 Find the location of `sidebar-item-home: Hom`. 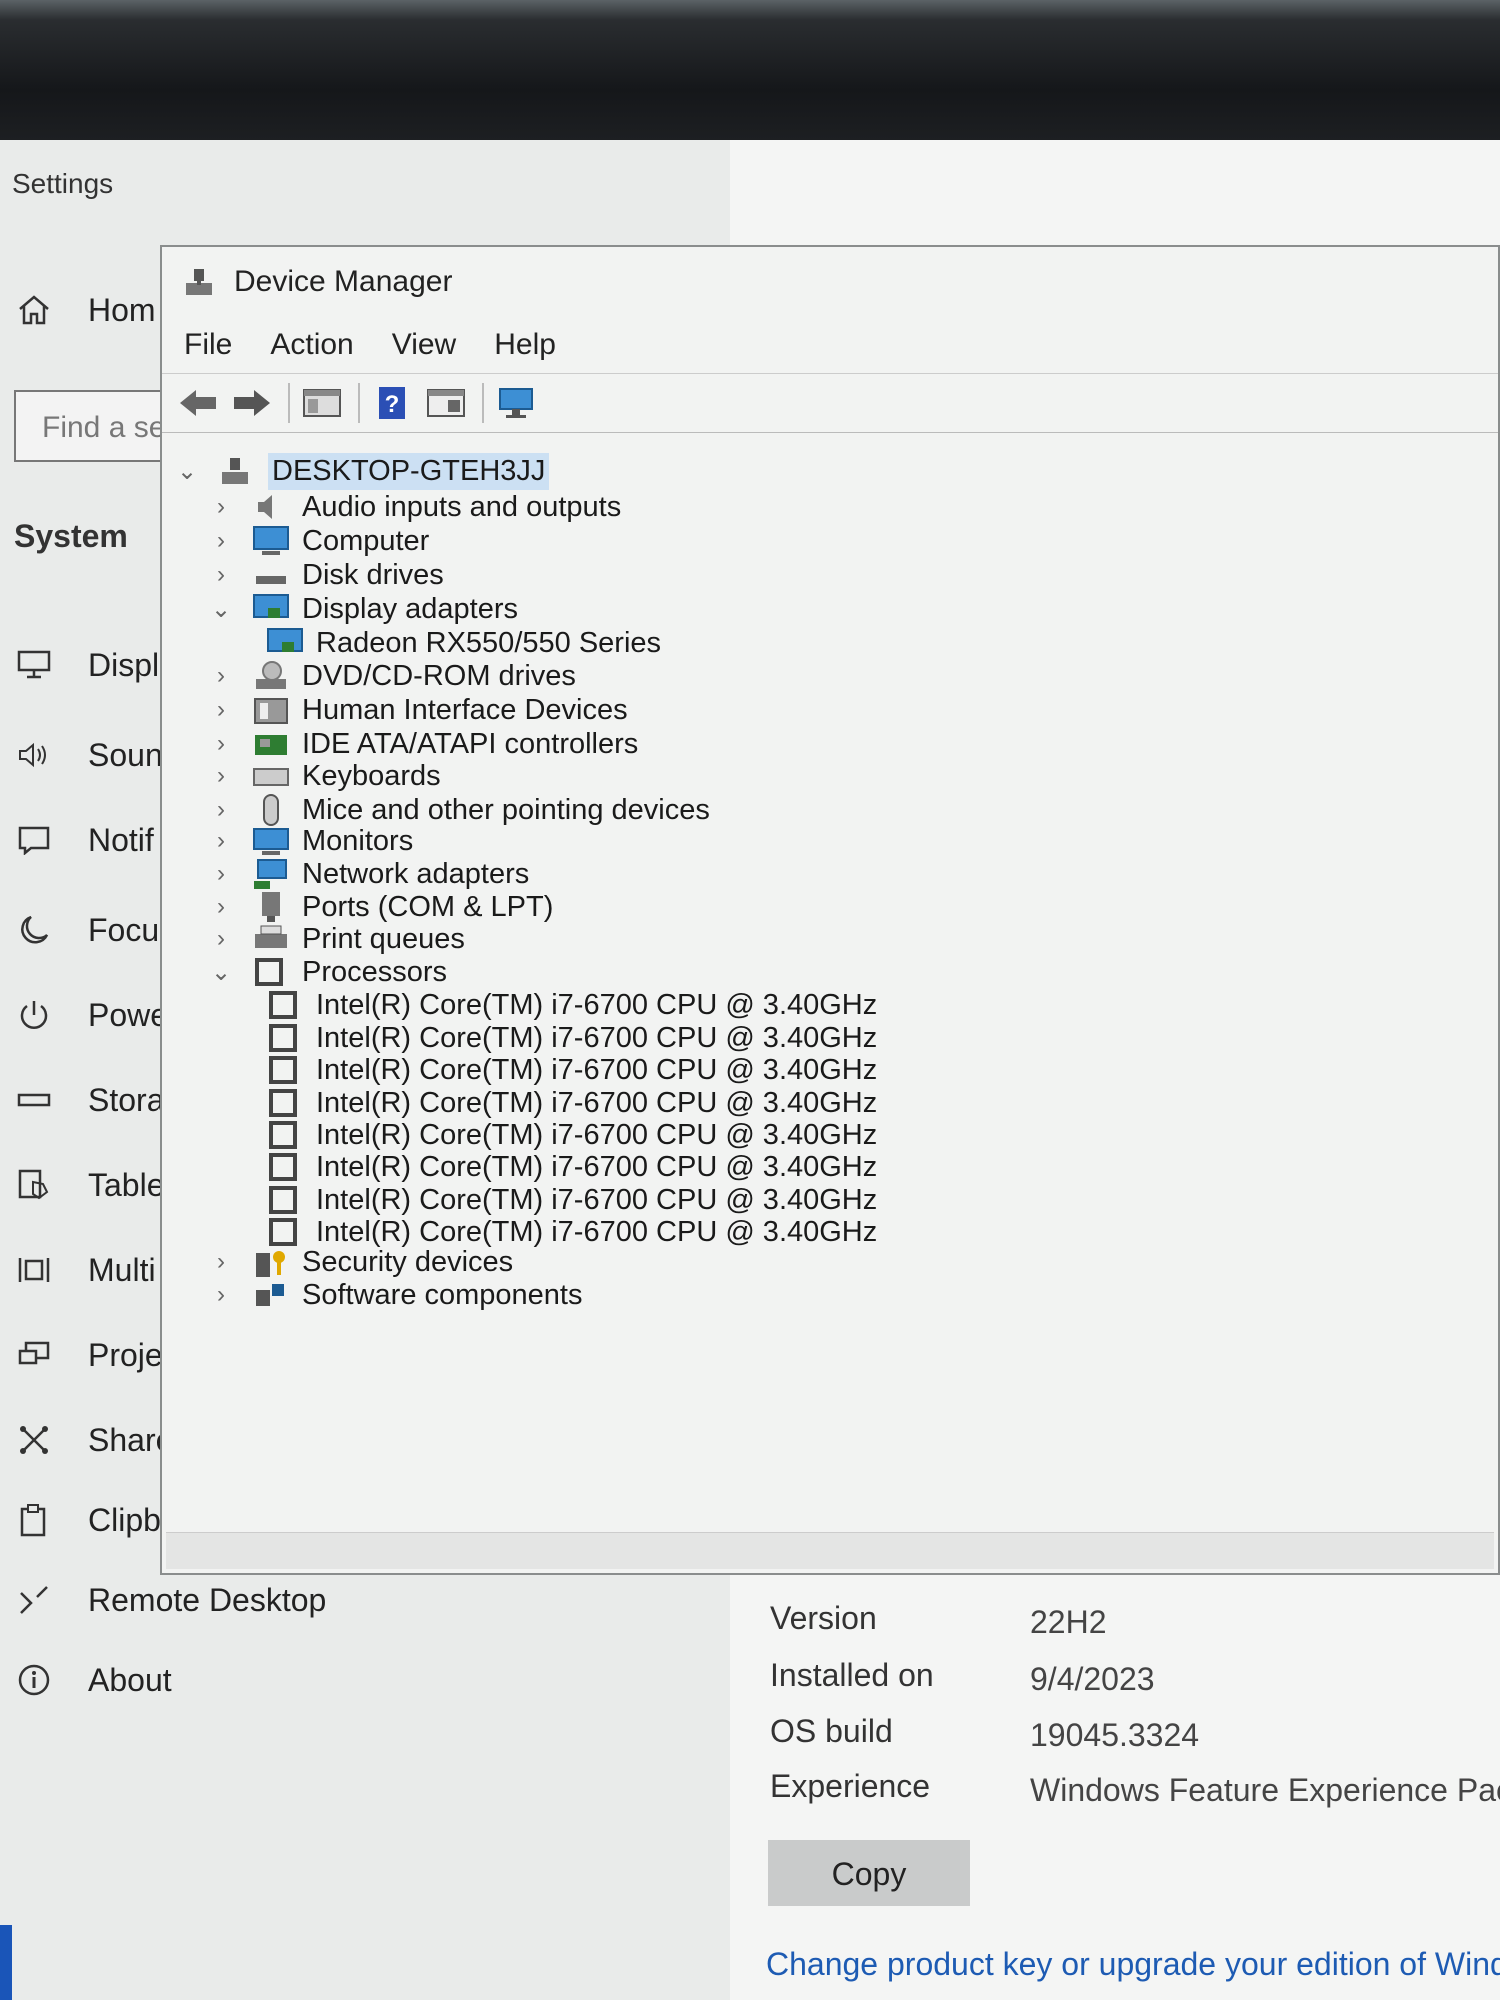

sidebar-item-home: Hom is located at coordinates (85, 310).